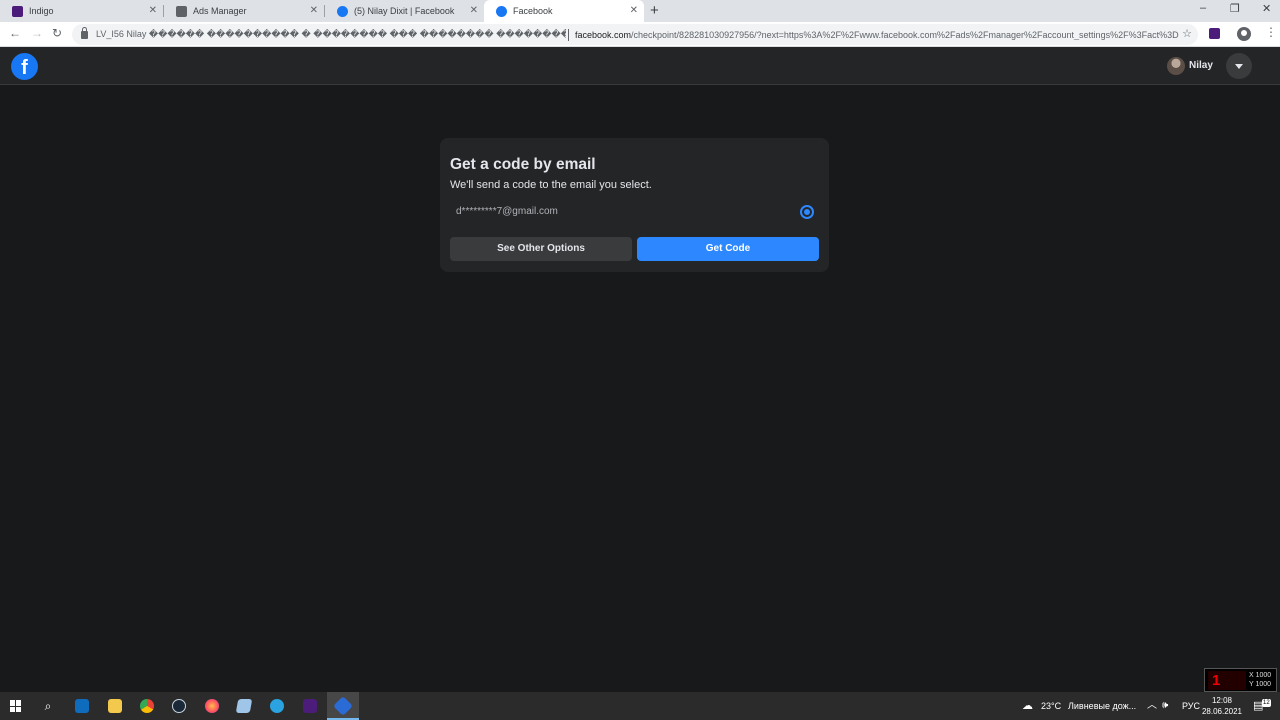 This screenshot has width=1280, height=720. I want to click on email-radio-button, so click(807, 212).